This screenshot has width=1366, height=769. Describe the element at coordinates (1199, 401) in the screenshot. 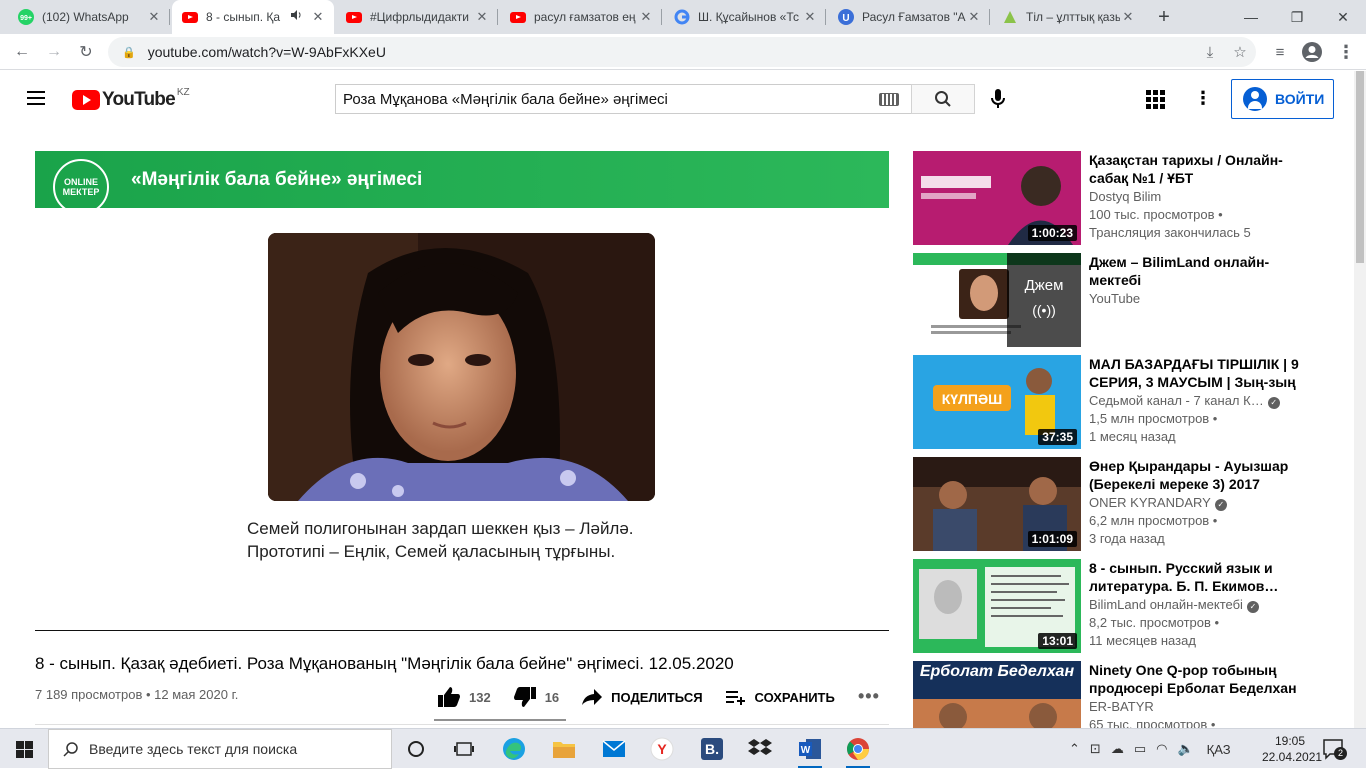

I see `channel-name: Седьмой канал - 7 канал К… ✓` at that location.